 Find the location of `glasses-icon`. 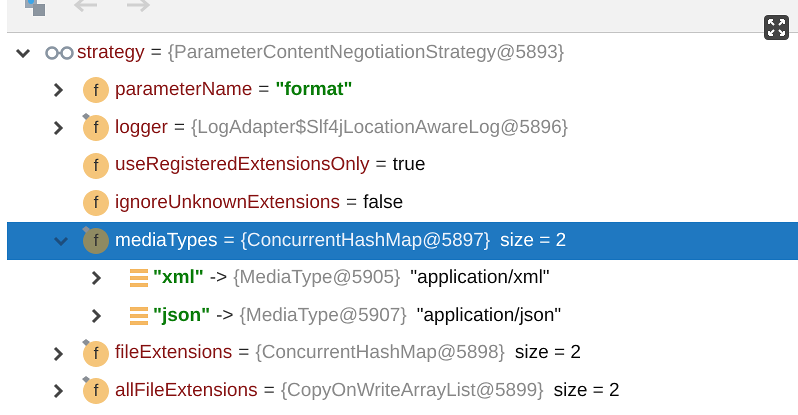

glasses-icon is located at coordinates (60, 53).